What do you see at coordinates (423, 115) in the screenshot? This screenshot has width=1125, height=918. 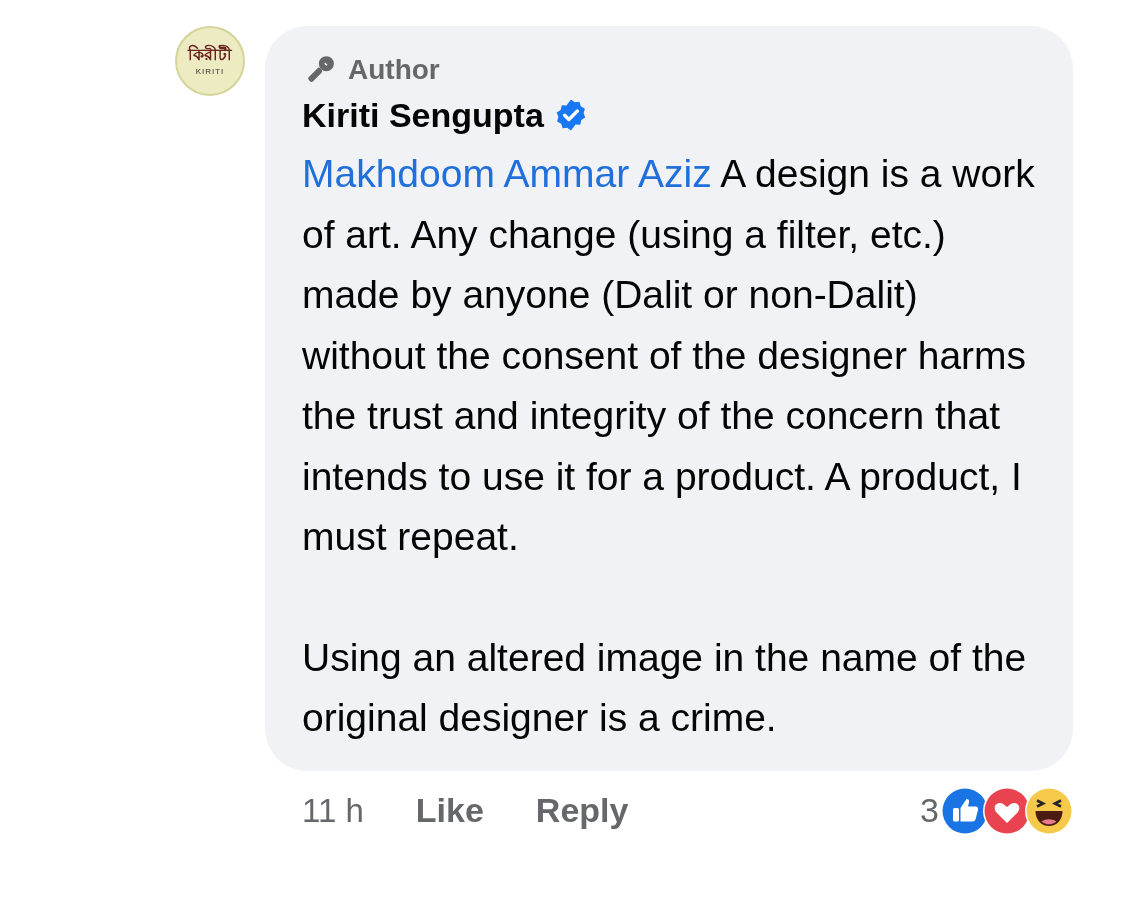 I see `author-name: Kiriti Sengupta` at bounding box center [423, 115].